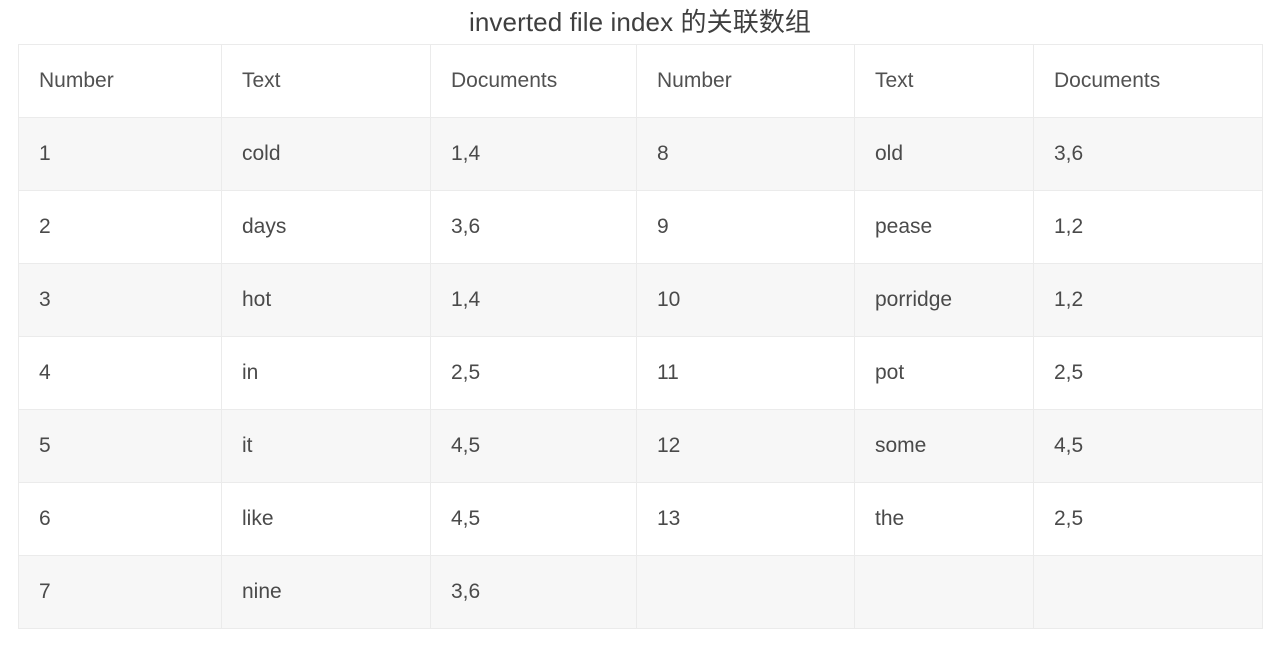 The height and width of the screenshot is (657, 1280). Describe the element at coordinates (944, 519) in the screenshot. I see `cell-text-right: the` at that location.